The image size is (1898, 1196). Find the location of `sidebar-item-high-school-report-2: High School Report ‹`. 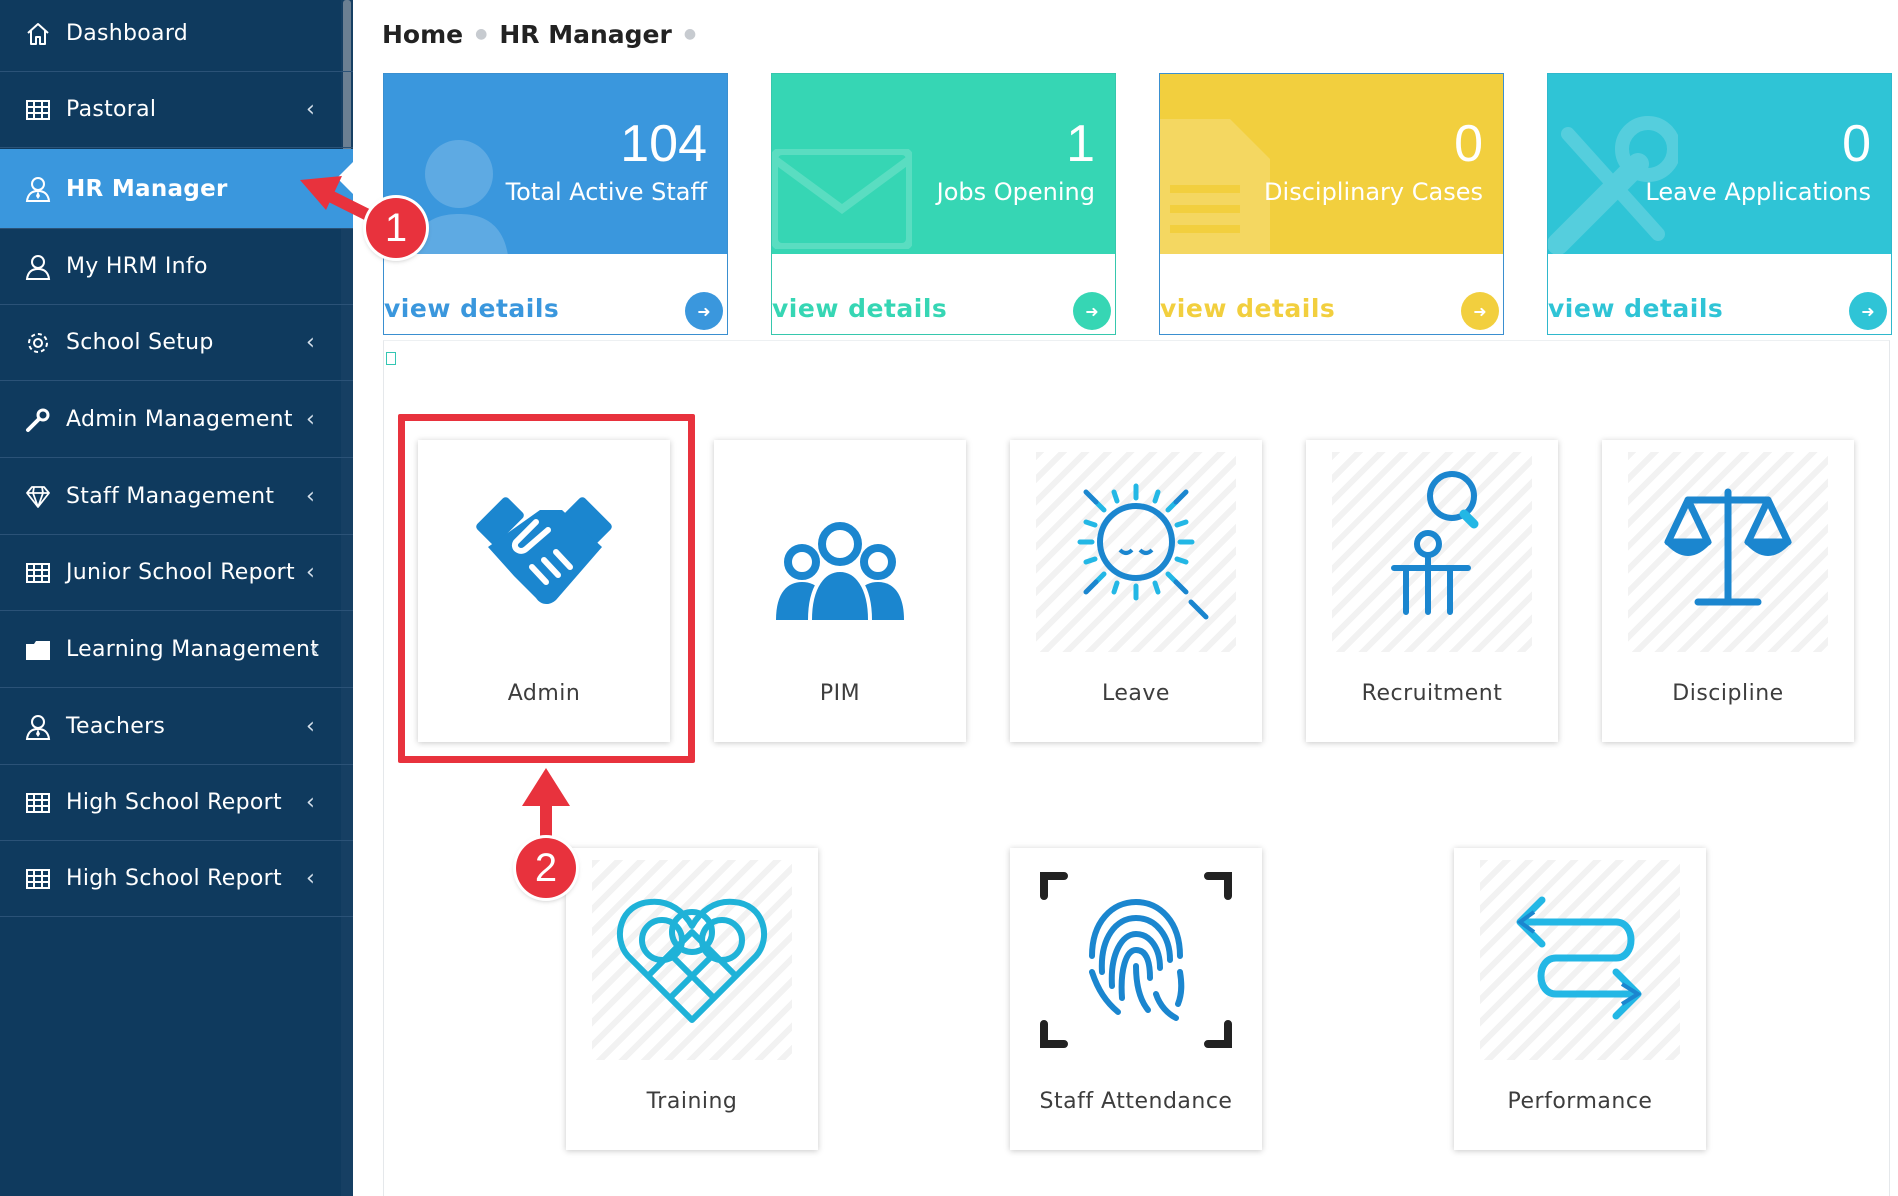

sidebar-item-high-school-report-2: High School Report ‹ is located at coordinates (176, 879).